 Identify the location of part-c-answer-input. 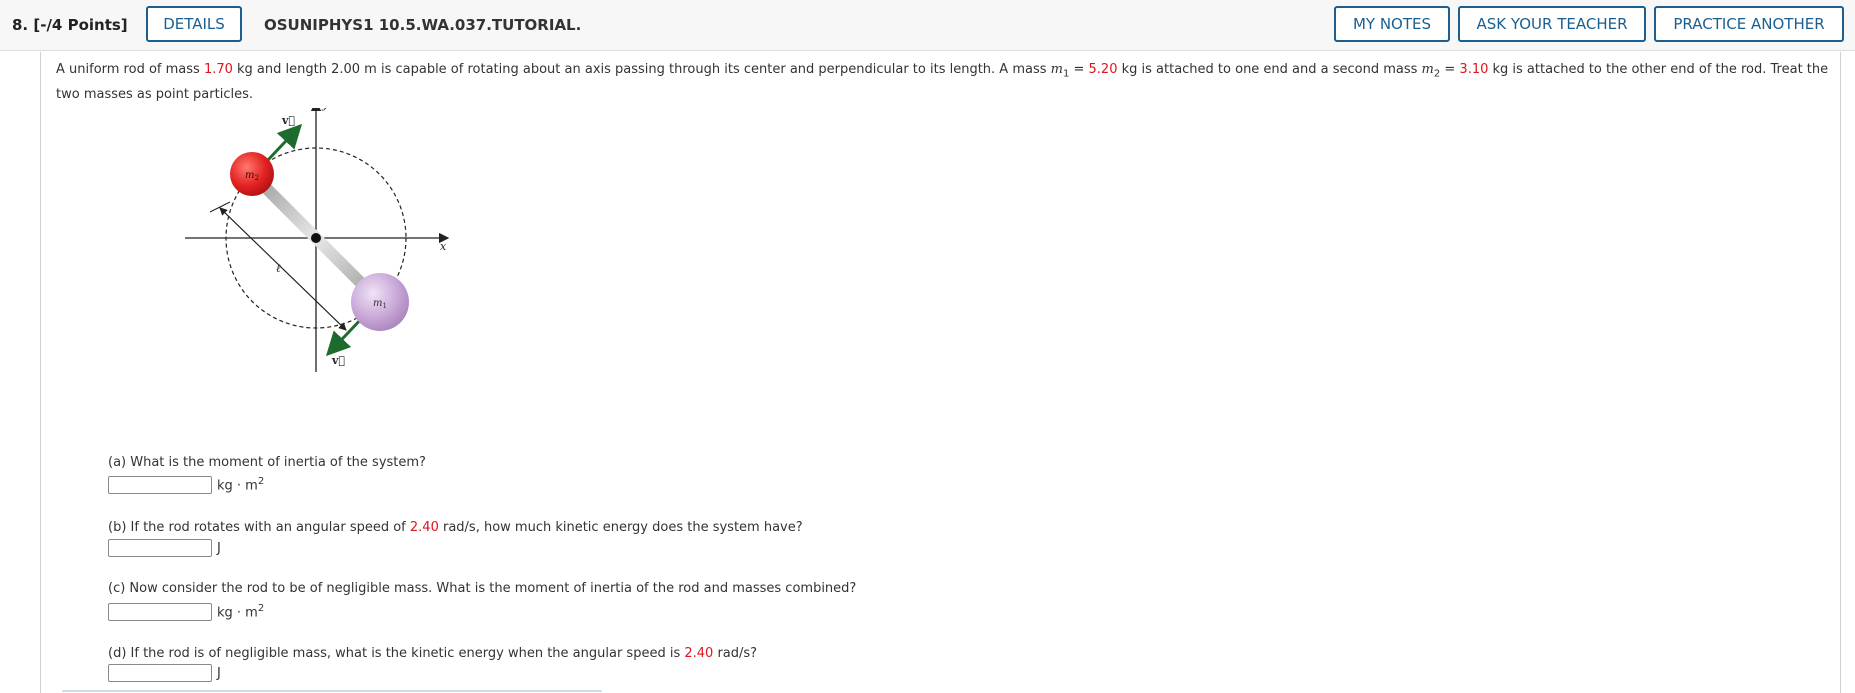
(160, 612).